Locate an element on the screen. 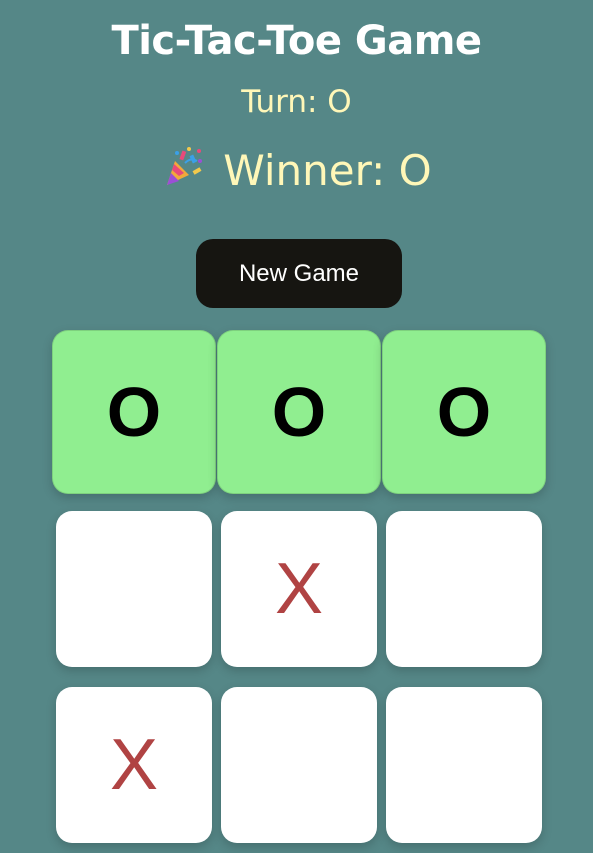  cell-0-2: O is located at coordinates (464, 412).